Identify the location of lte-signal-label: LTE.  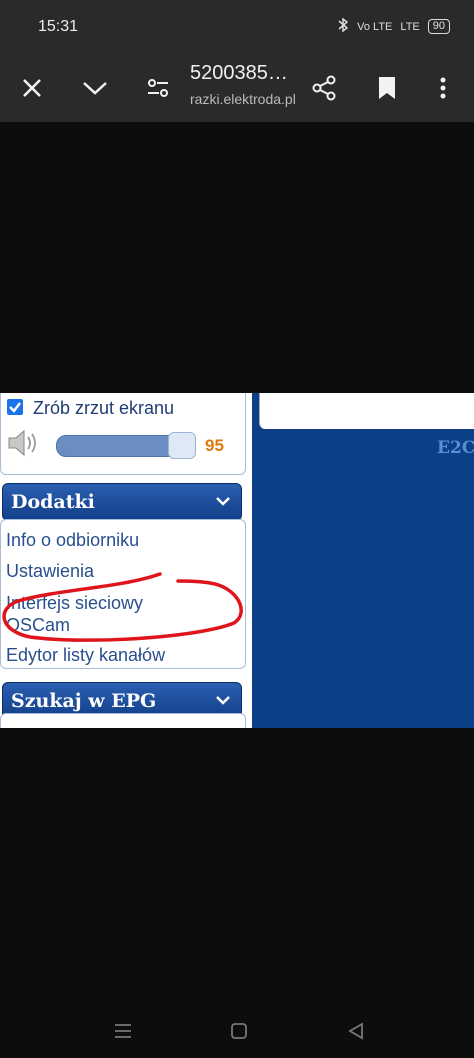
(410, 26).